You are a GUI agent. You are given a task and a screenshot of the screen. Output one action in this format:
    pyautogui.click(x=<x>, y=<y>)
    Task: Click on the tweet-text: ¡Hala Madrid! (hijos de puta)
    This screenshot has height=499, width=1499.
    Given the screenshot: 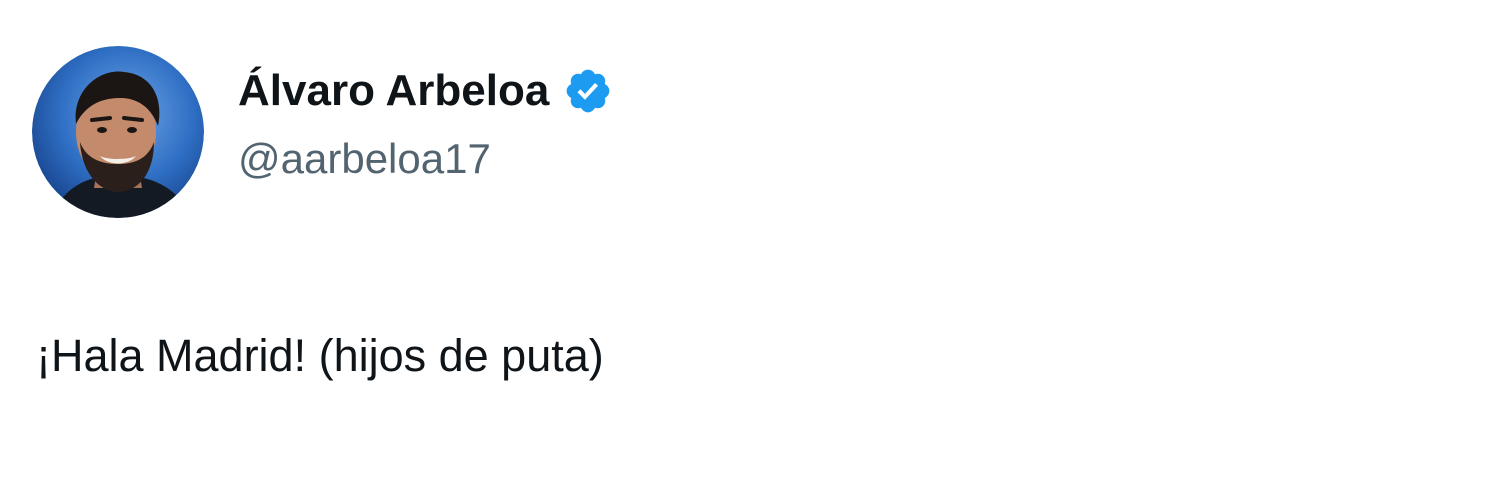 What is the action you would take?
    pyautogui.click(x=320, y=355)
    